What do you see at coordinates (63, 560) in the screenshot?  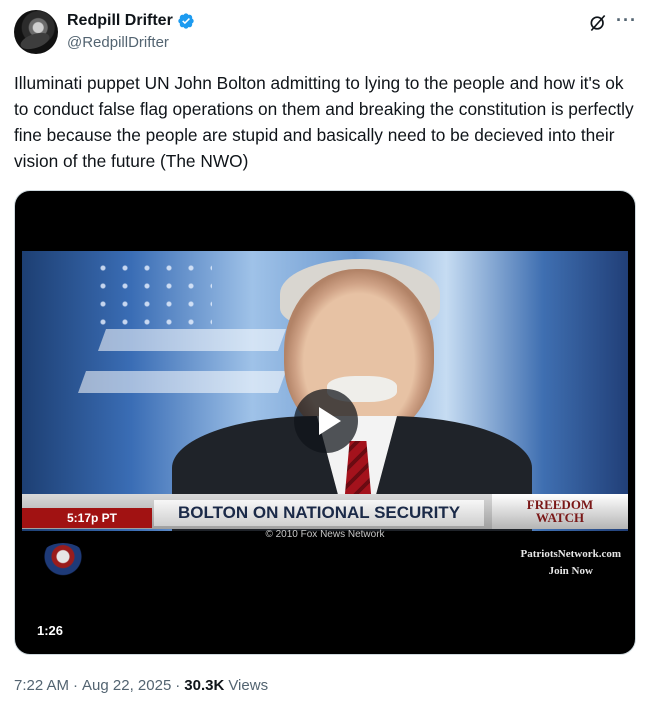 I see `eagle-logo-icon` at bounding box center [63, 560].